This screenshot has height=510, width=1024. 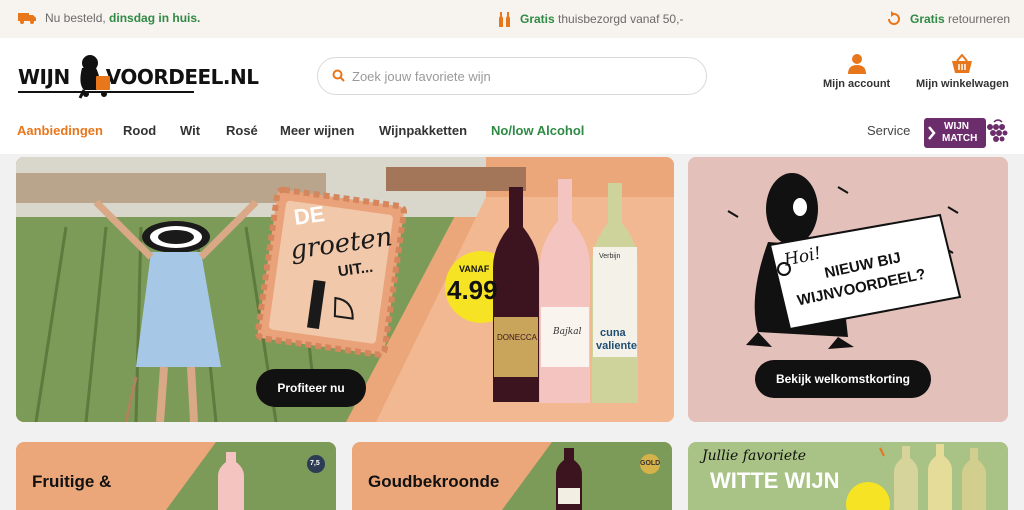 I want to click on account-button: Mijn account, so click(x=856, y=72).